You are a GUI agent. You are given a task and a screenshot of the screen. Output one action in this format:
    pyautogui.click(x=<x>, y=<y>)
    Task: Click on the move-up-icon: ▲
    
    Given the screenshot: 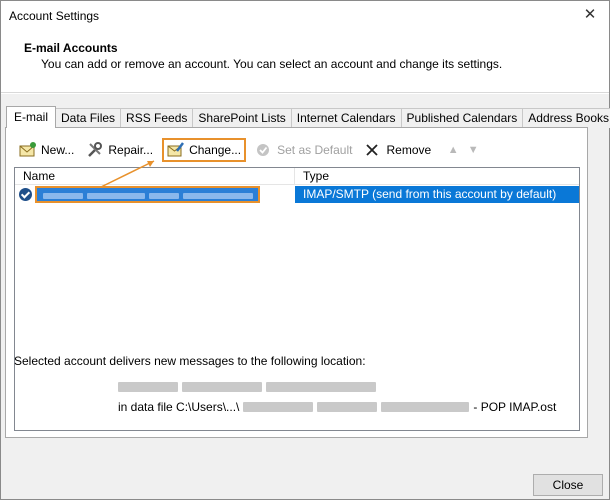 What is the action you would take?
    pyautogui.click(x=453, y=150)
    